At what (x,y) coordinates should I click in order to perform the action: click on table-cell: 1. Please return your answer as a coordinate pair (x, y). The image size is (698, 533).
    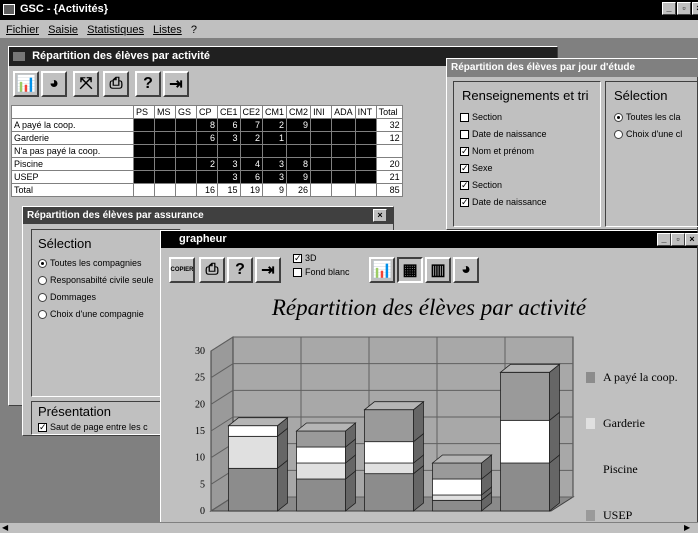
    Looking at the image, I should click on (275, 138).